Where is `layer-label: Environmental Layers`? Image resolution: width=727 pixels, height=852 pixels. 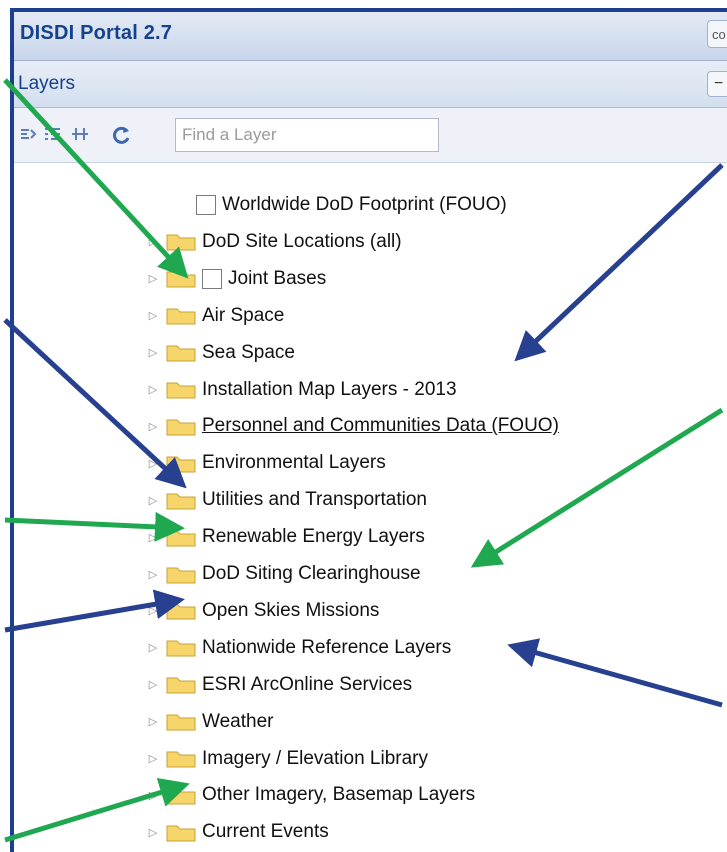
layer-label: Environmental Layers is located at coordinates (294, 463).